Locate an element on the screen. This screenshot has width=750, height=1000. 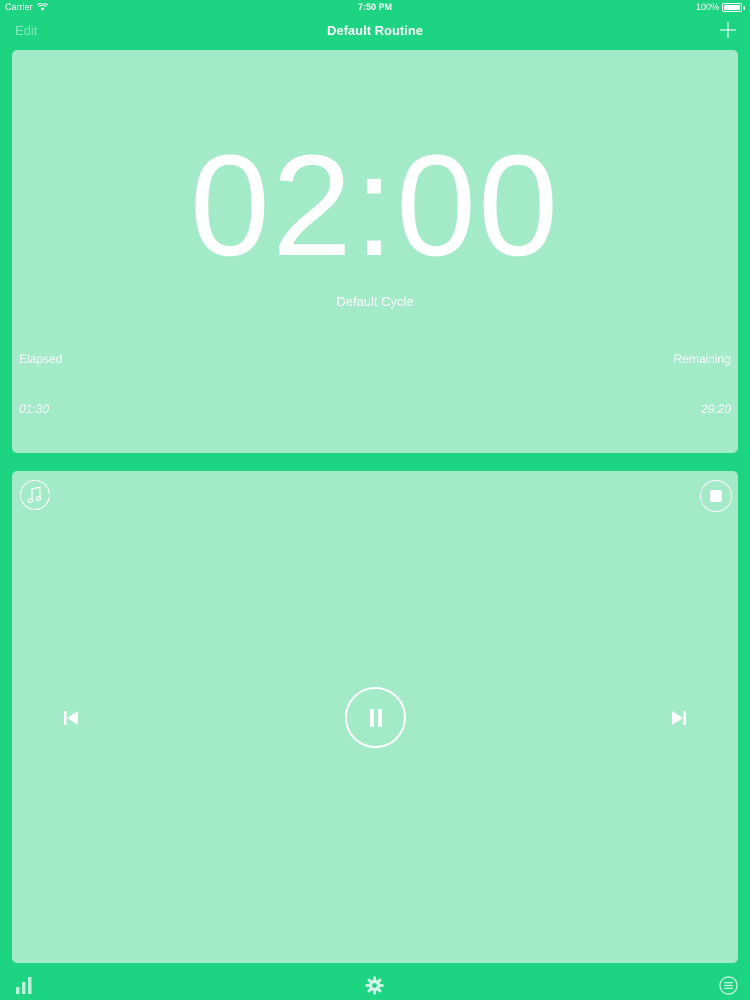
elapsed-value: 01:30 is located at coordinates (34, 409).